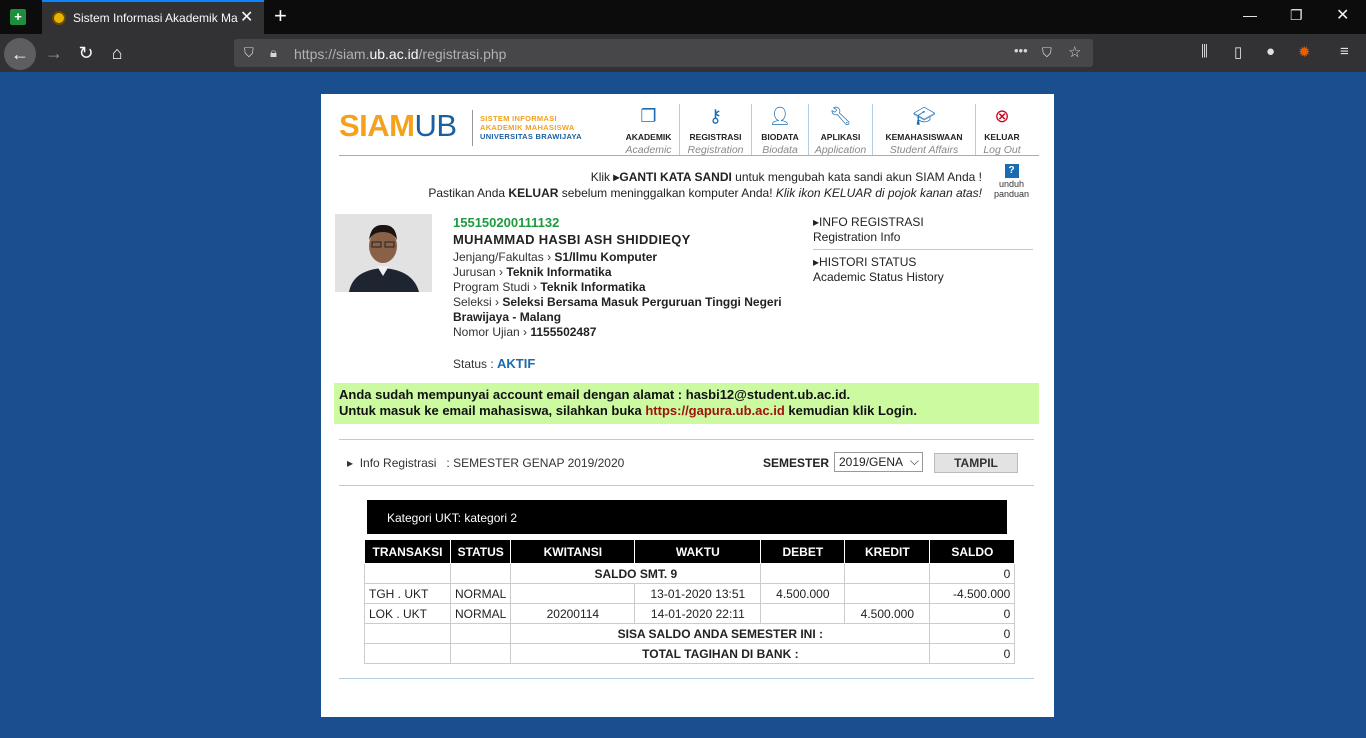  What do you see at coordinates (86, 53) in the screenshot?
I see `reload-icon: ↻` at bounding box center [86, 53].